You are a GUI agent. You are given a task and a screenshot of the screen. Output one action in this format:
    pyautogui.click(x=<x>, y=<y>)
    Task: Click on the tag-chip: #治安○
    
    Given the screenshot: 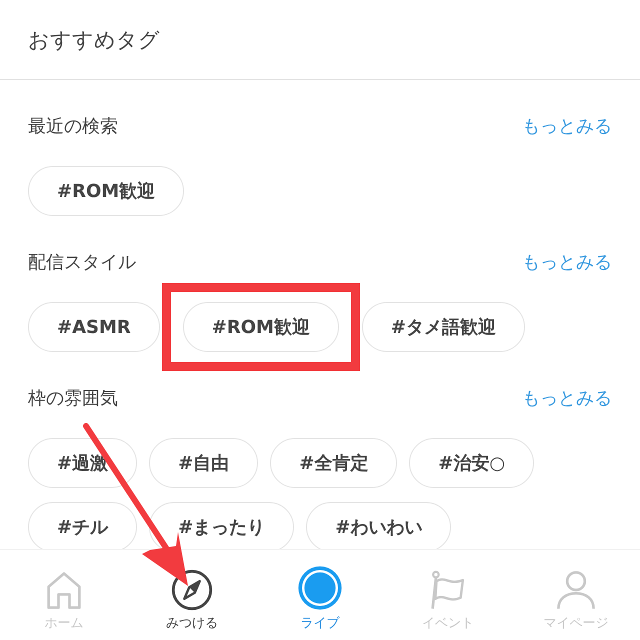 What is the action you would take?
    pyautogui.click(x=471, y=463)
    